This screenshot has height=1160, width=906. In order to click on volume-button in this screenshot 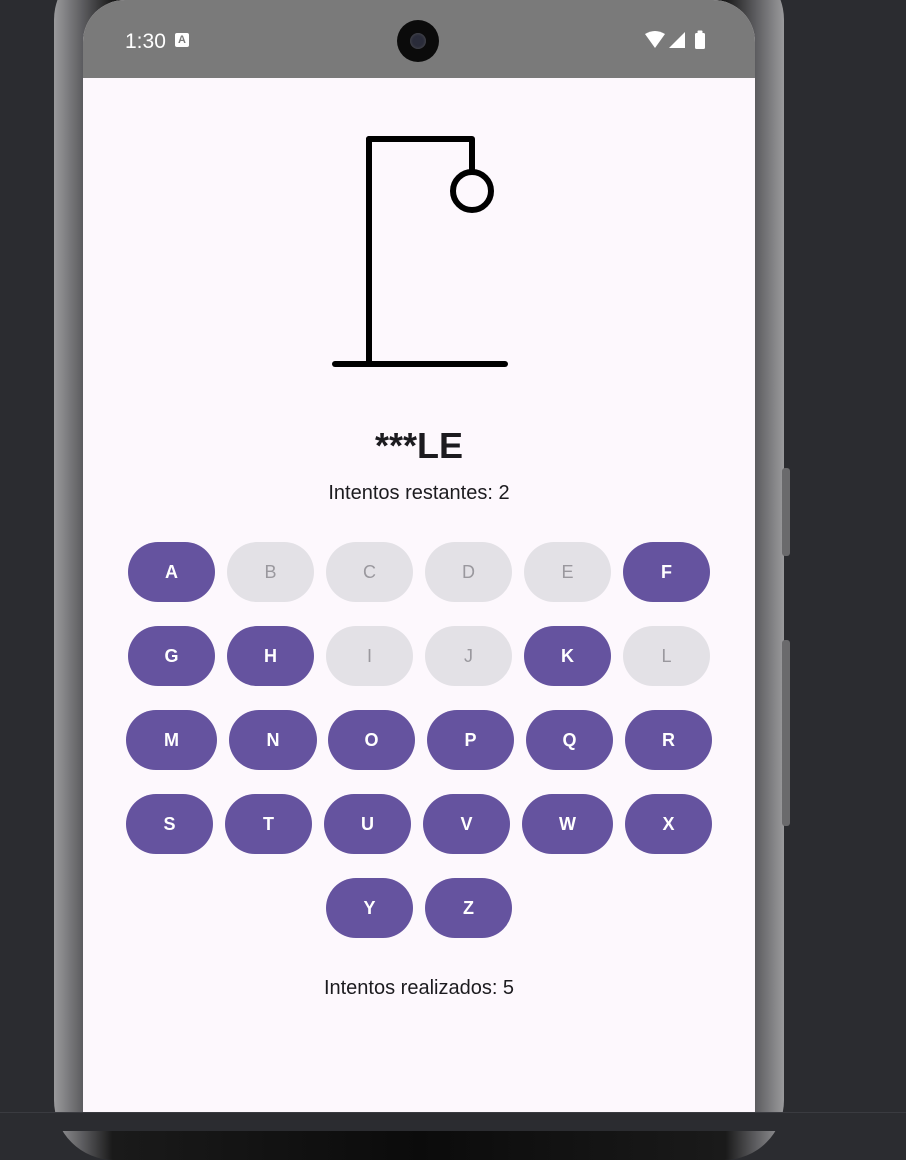, I will do `click(786, 512)`.